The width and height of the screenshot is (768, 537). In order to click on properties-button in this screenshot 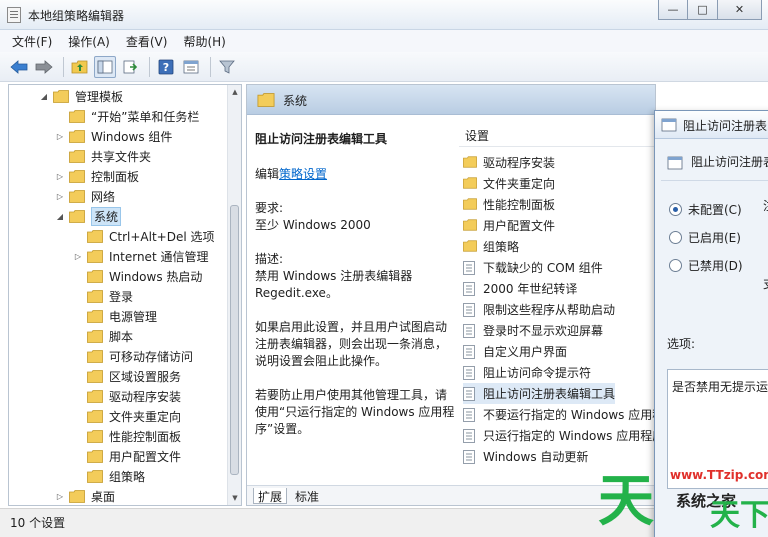, I will do `click(191, 67)`.